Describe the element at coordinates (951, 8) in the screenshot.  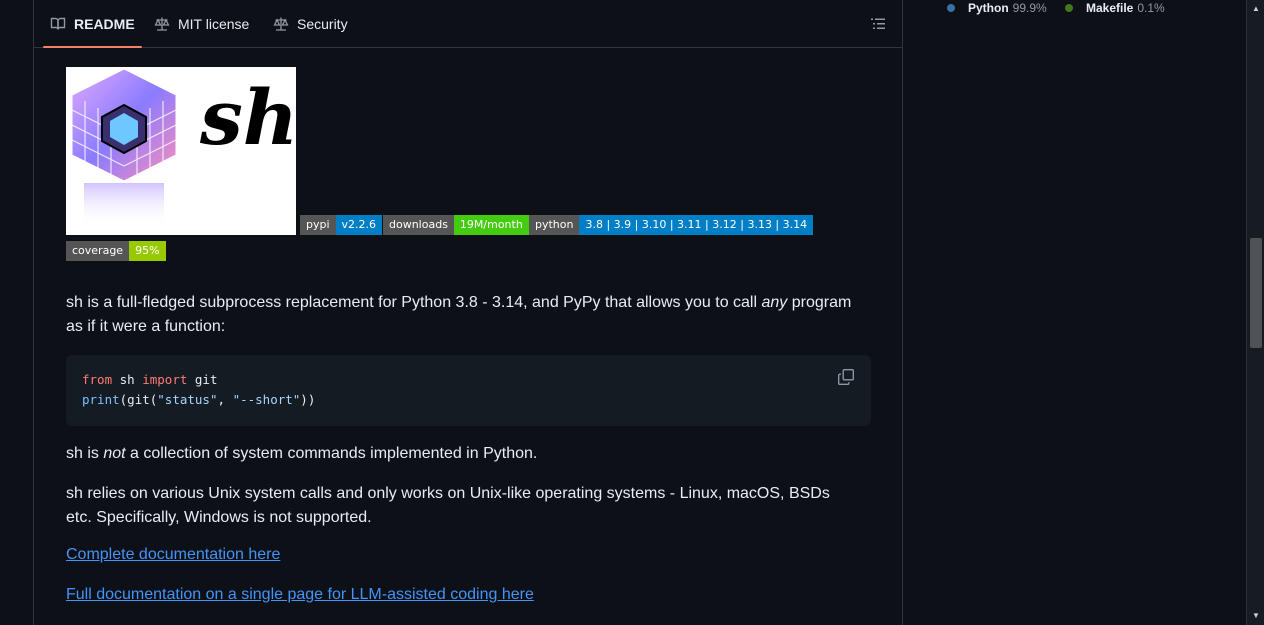
I see `python-color-dot` at that location.